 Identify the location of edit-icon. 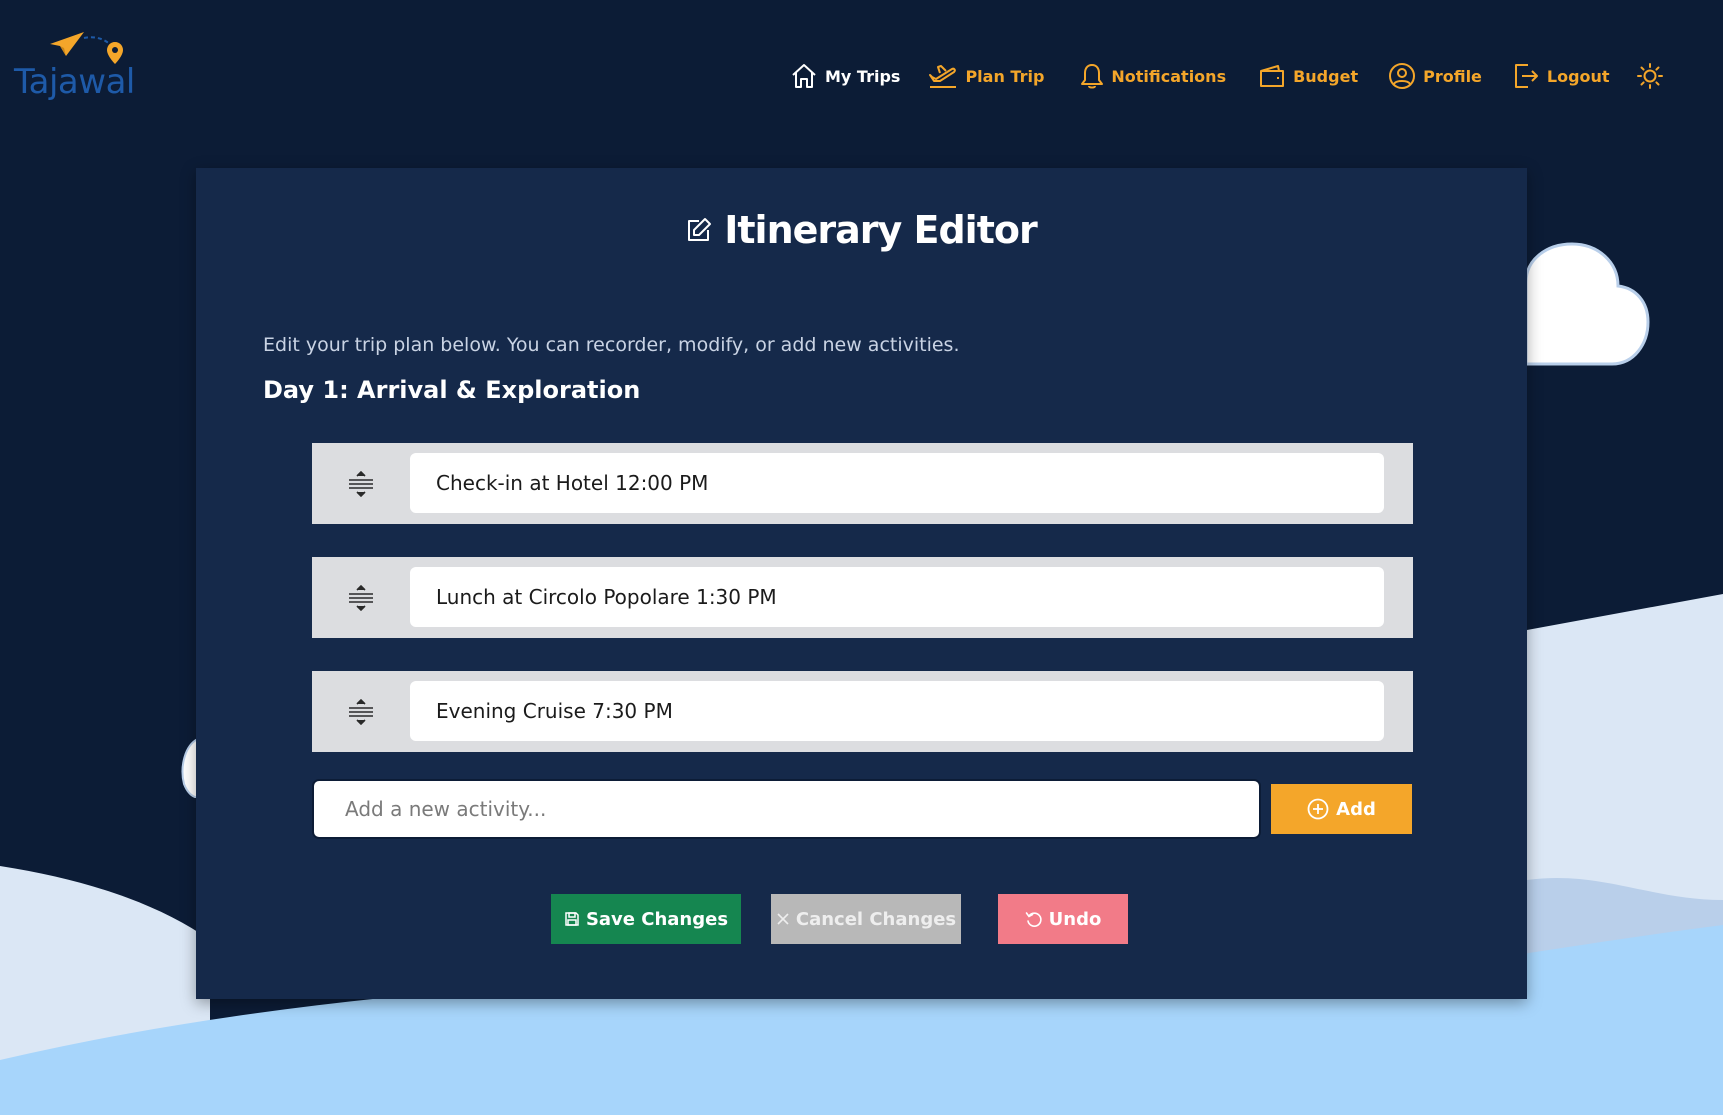
(700, 229).